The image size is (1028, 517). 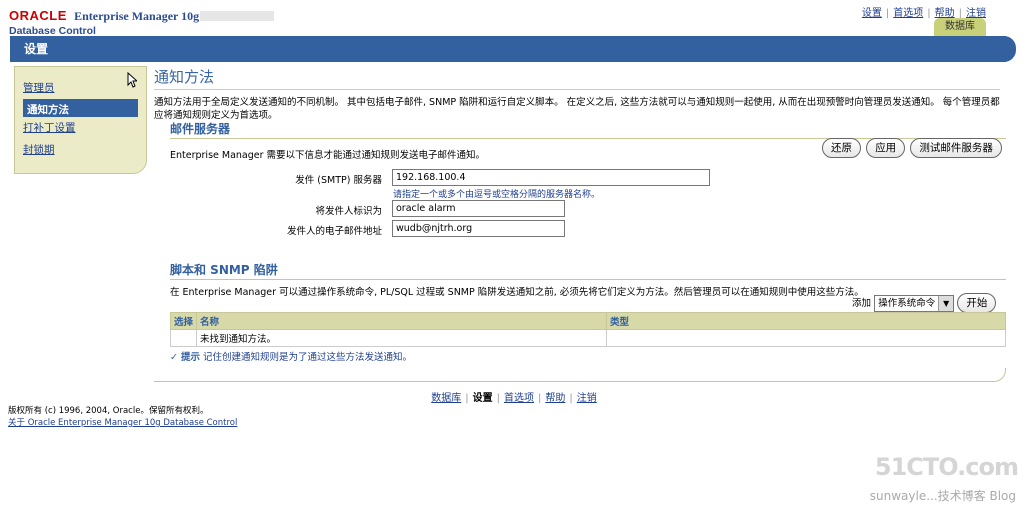 What do you see at coordinates (886, 148) in the screenshot?
I see `apply-button: 应用` at bounding box center [886, 148].